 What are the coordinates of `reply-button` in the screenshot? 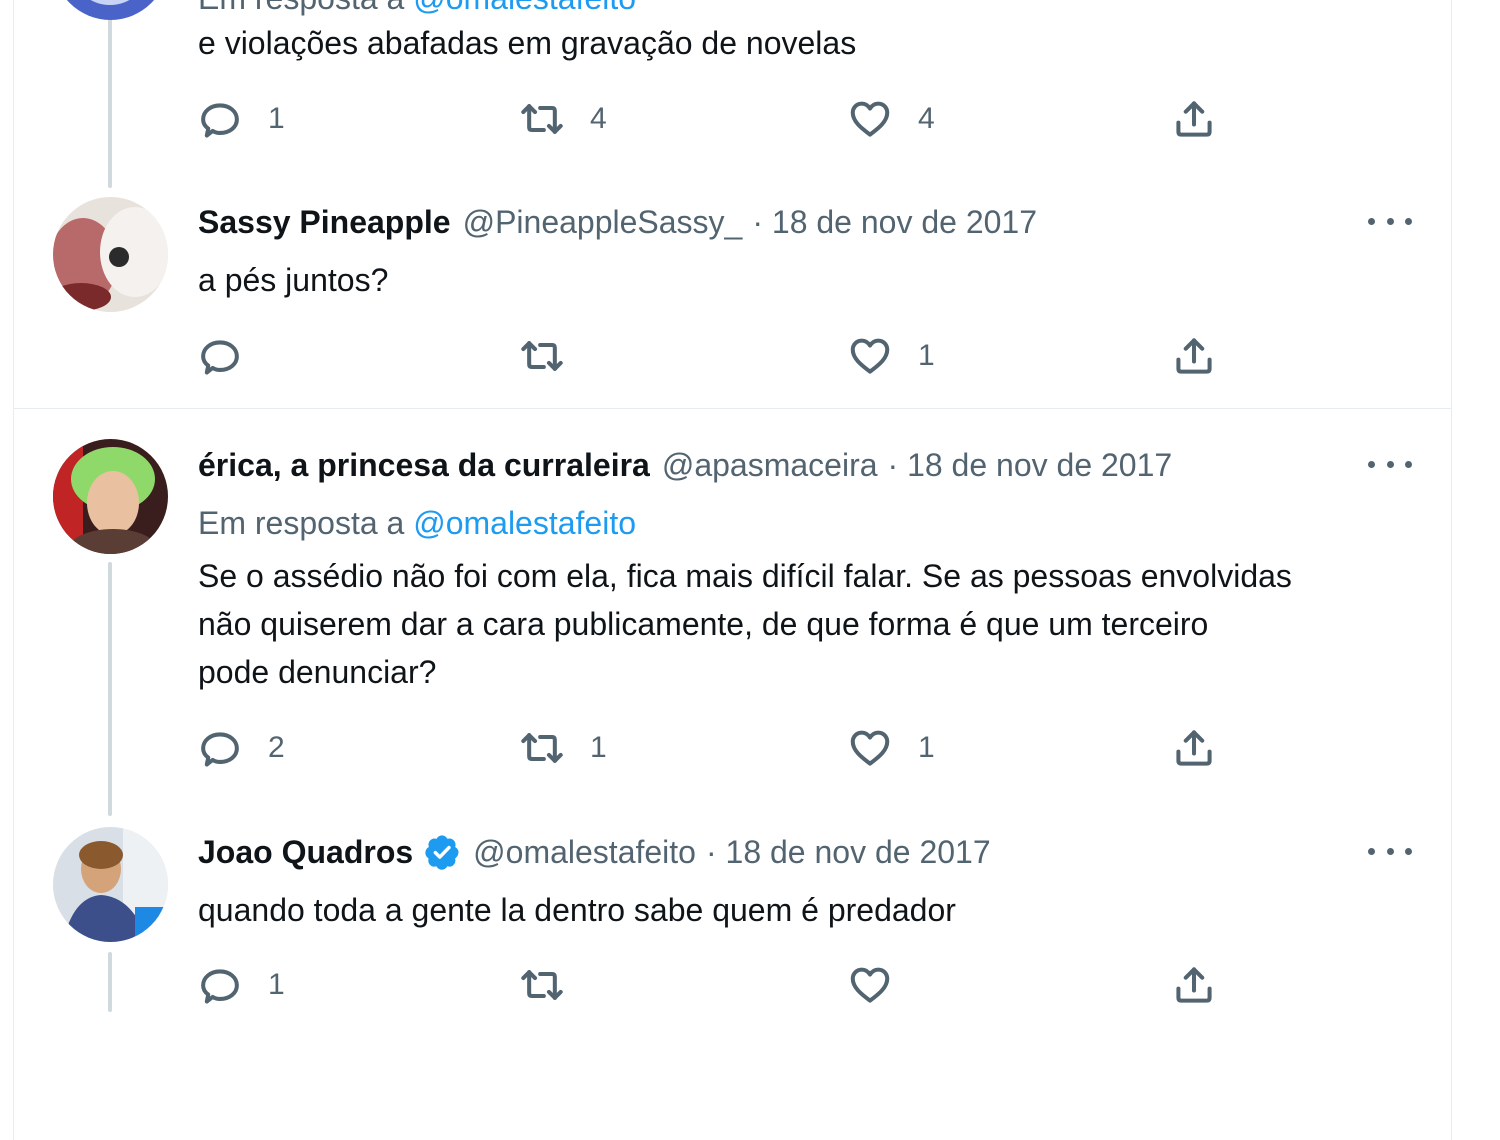 It's located at (233, 356).